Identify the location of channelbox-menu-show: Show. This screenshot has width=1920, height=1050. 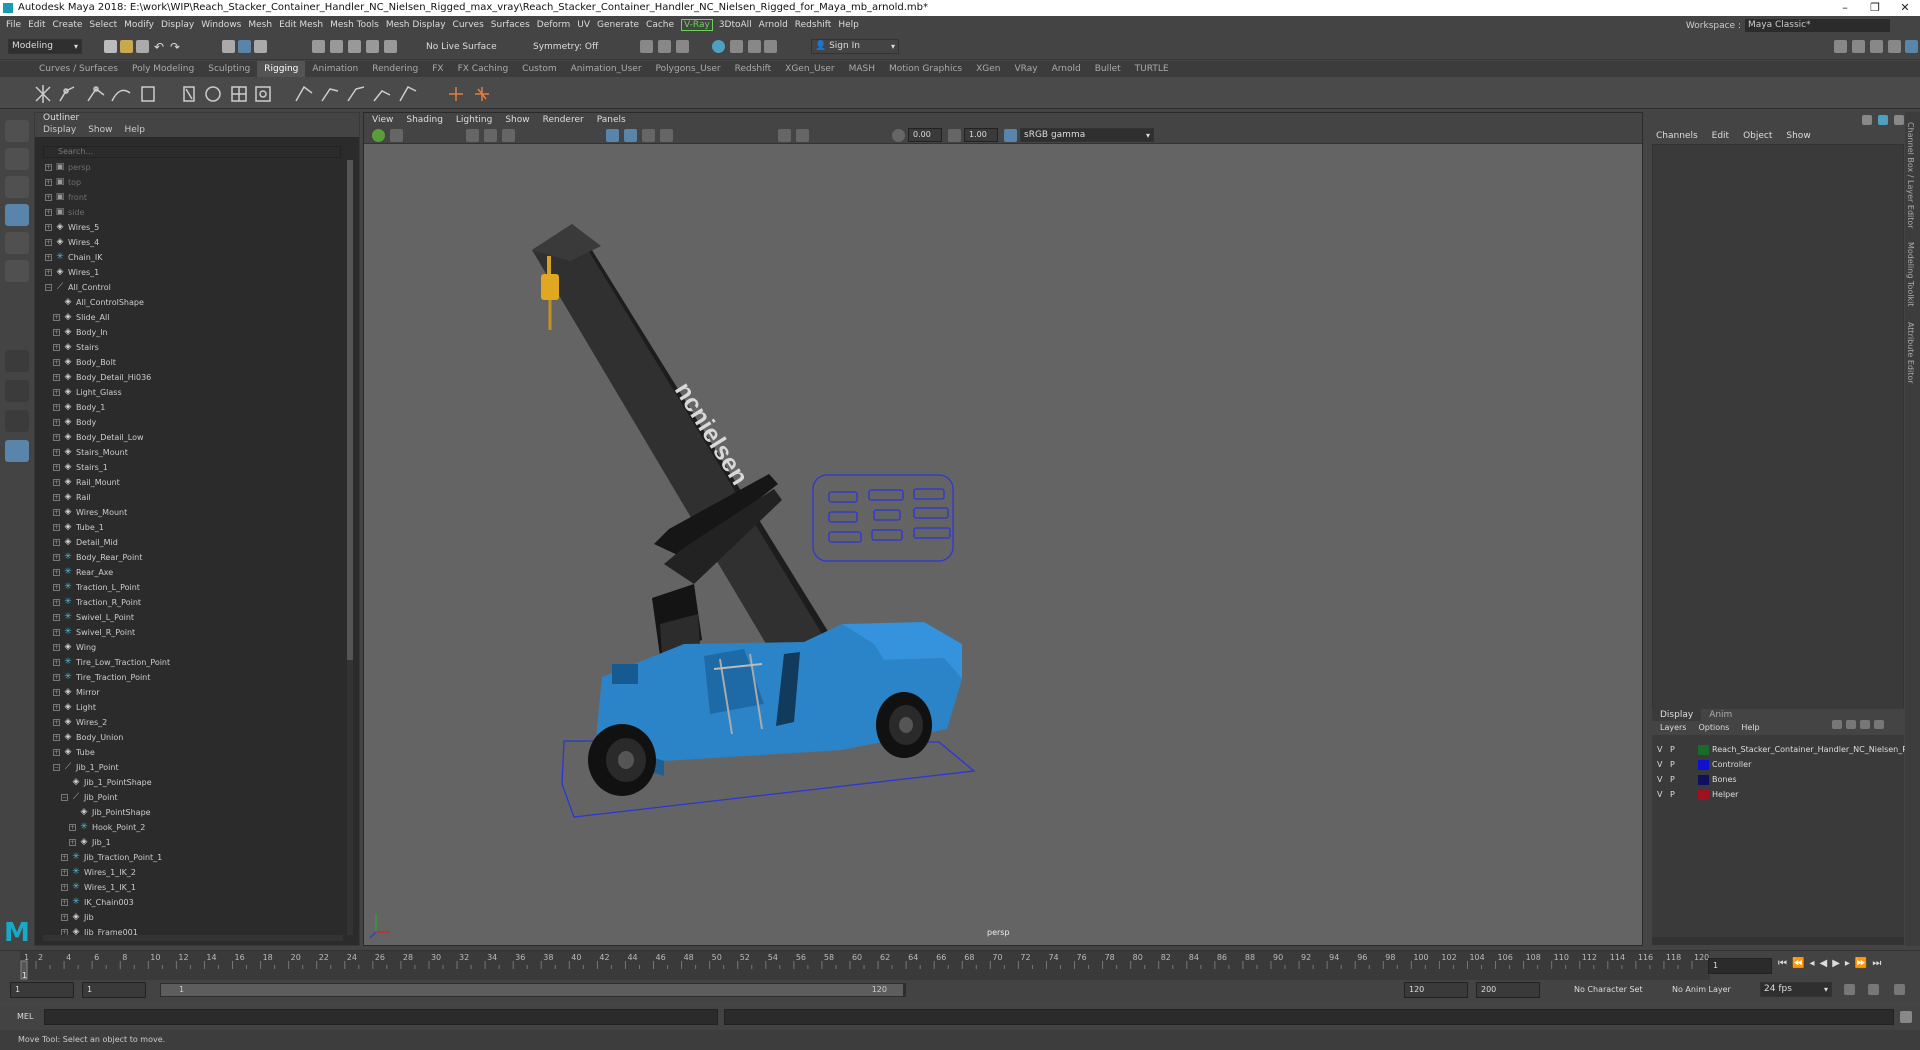
(1798, 136).